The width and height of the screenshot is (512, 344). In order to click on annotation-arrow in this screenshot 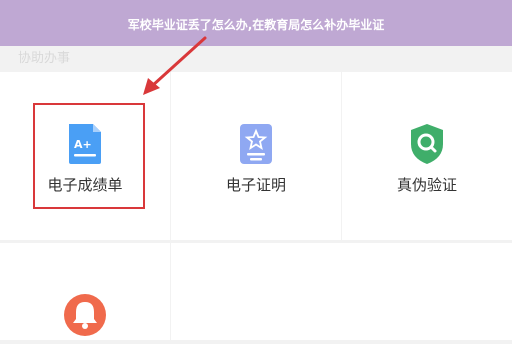, I will do `click(175, 65)`.